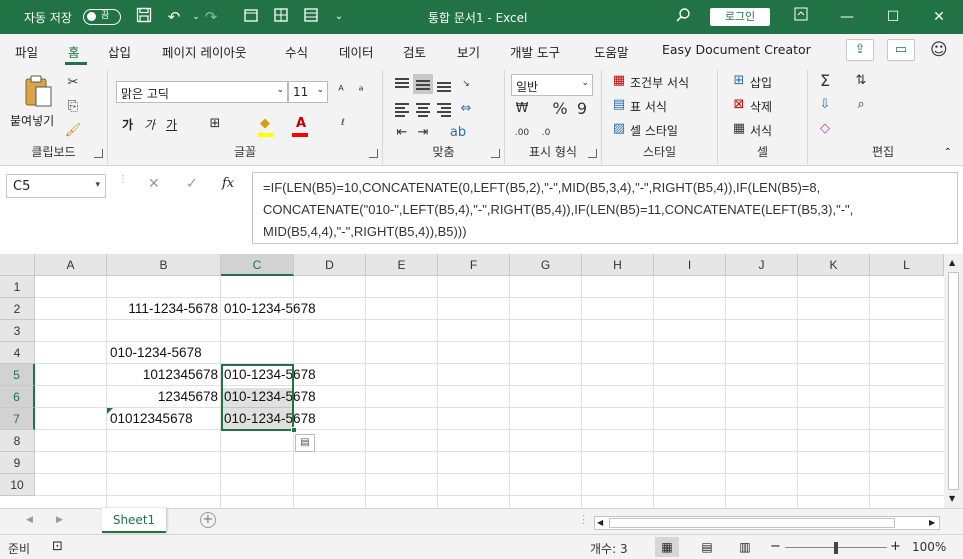 Image resolution: width=963 pixels, height=559 pixels. Describe the element at coordinates (560, 109) in the screenshot. I see `percent-icon: %` at that location.